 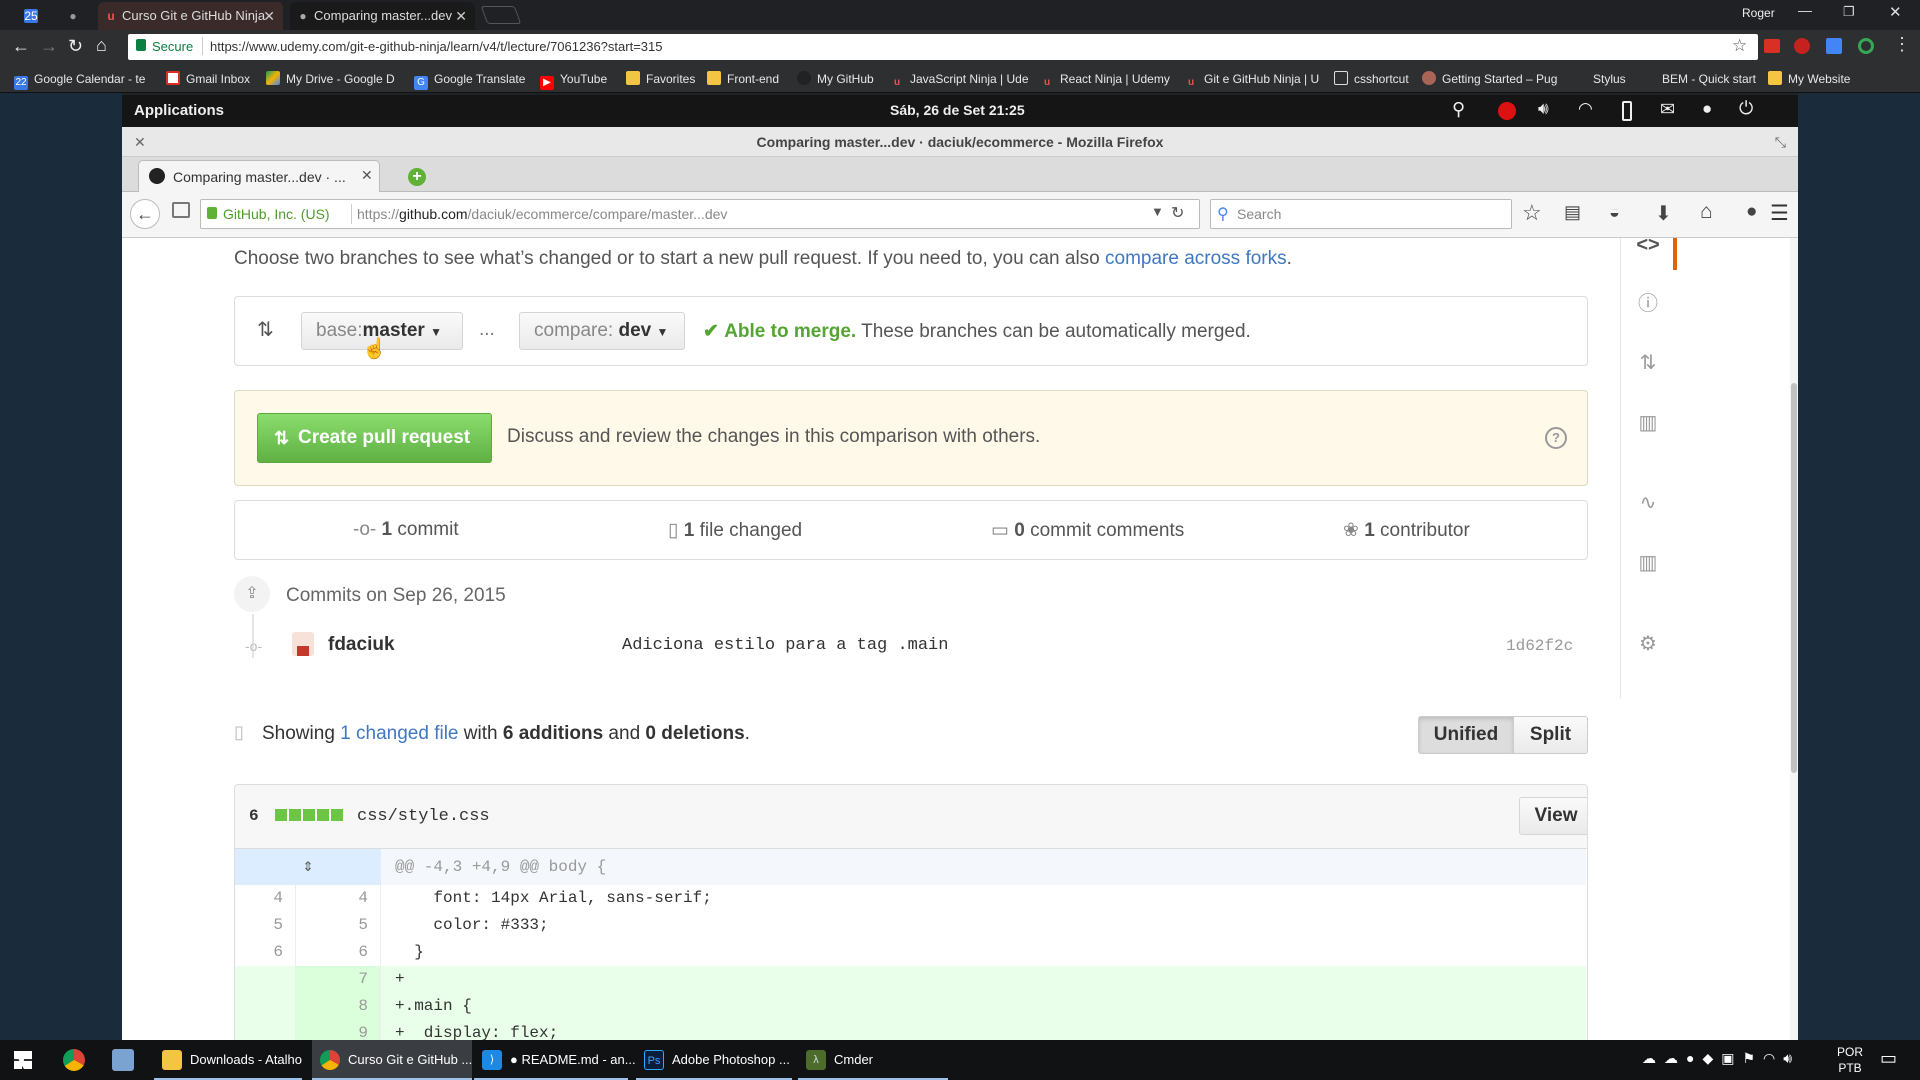 I want to click on minimize-icon: —, so click(x=1805, y=10).